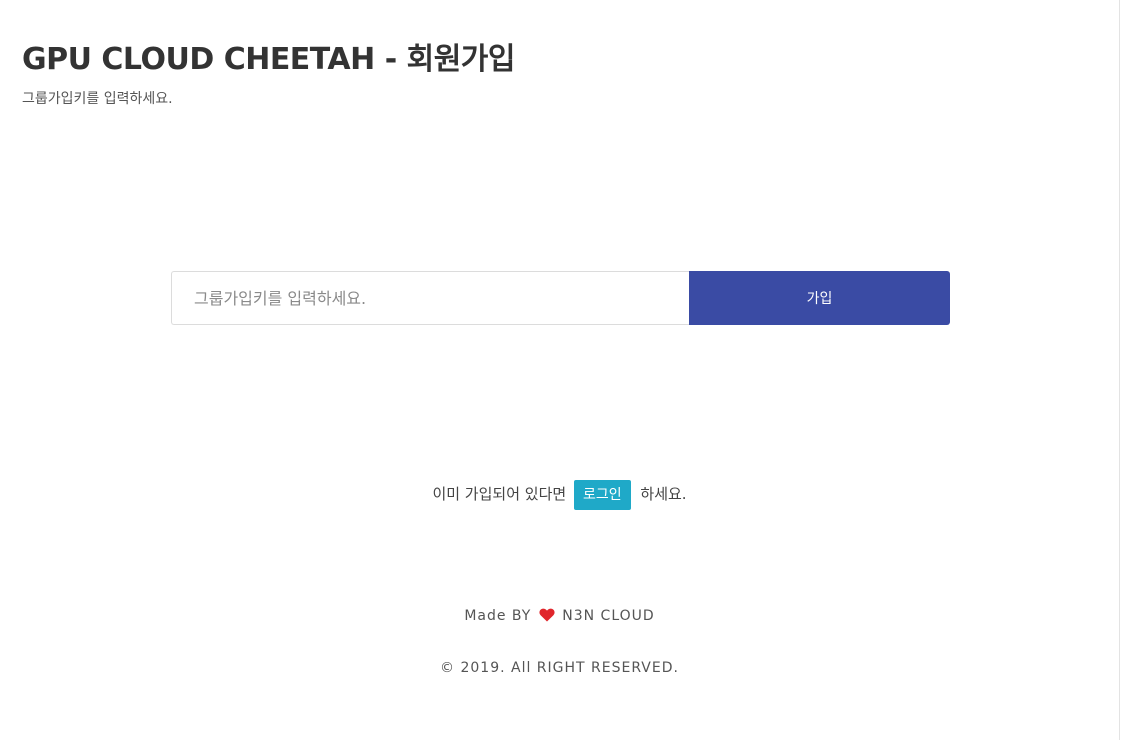 The height and width of the screenshot is (740, 1122). Describe the element at coordinates (499, 494) in the screenshot. I see `login-prompt-before: 이미 가입되어 있다면` at that location.